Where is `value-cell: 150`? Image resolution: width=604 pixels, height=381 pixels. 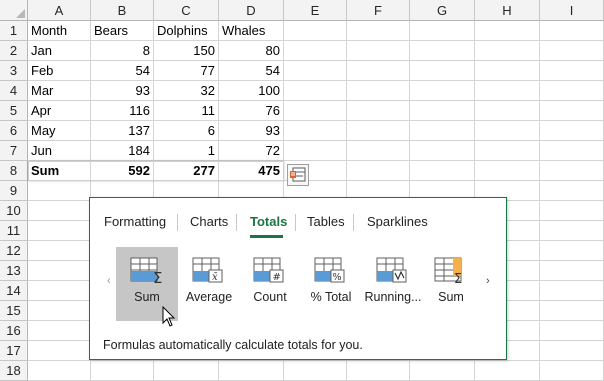 value-cell: 150 is located at coordinates (186, 51).